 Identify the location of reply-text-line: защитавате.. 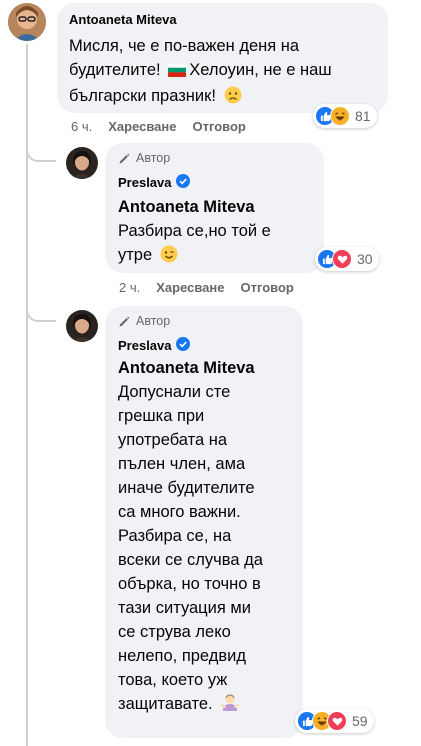
(210, 705).